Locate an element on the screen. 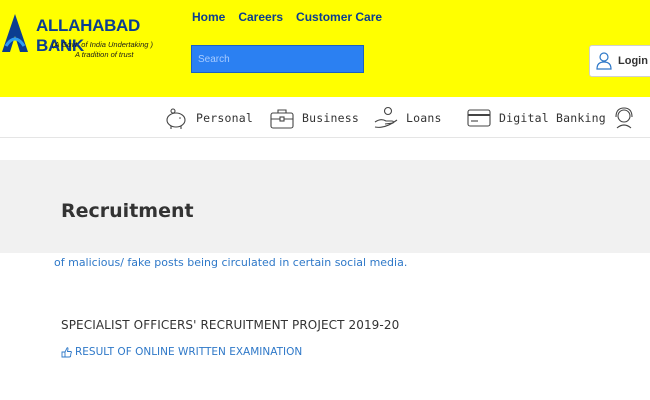 The image size is (650, 400). search-input is located at coordinates (277, 59).